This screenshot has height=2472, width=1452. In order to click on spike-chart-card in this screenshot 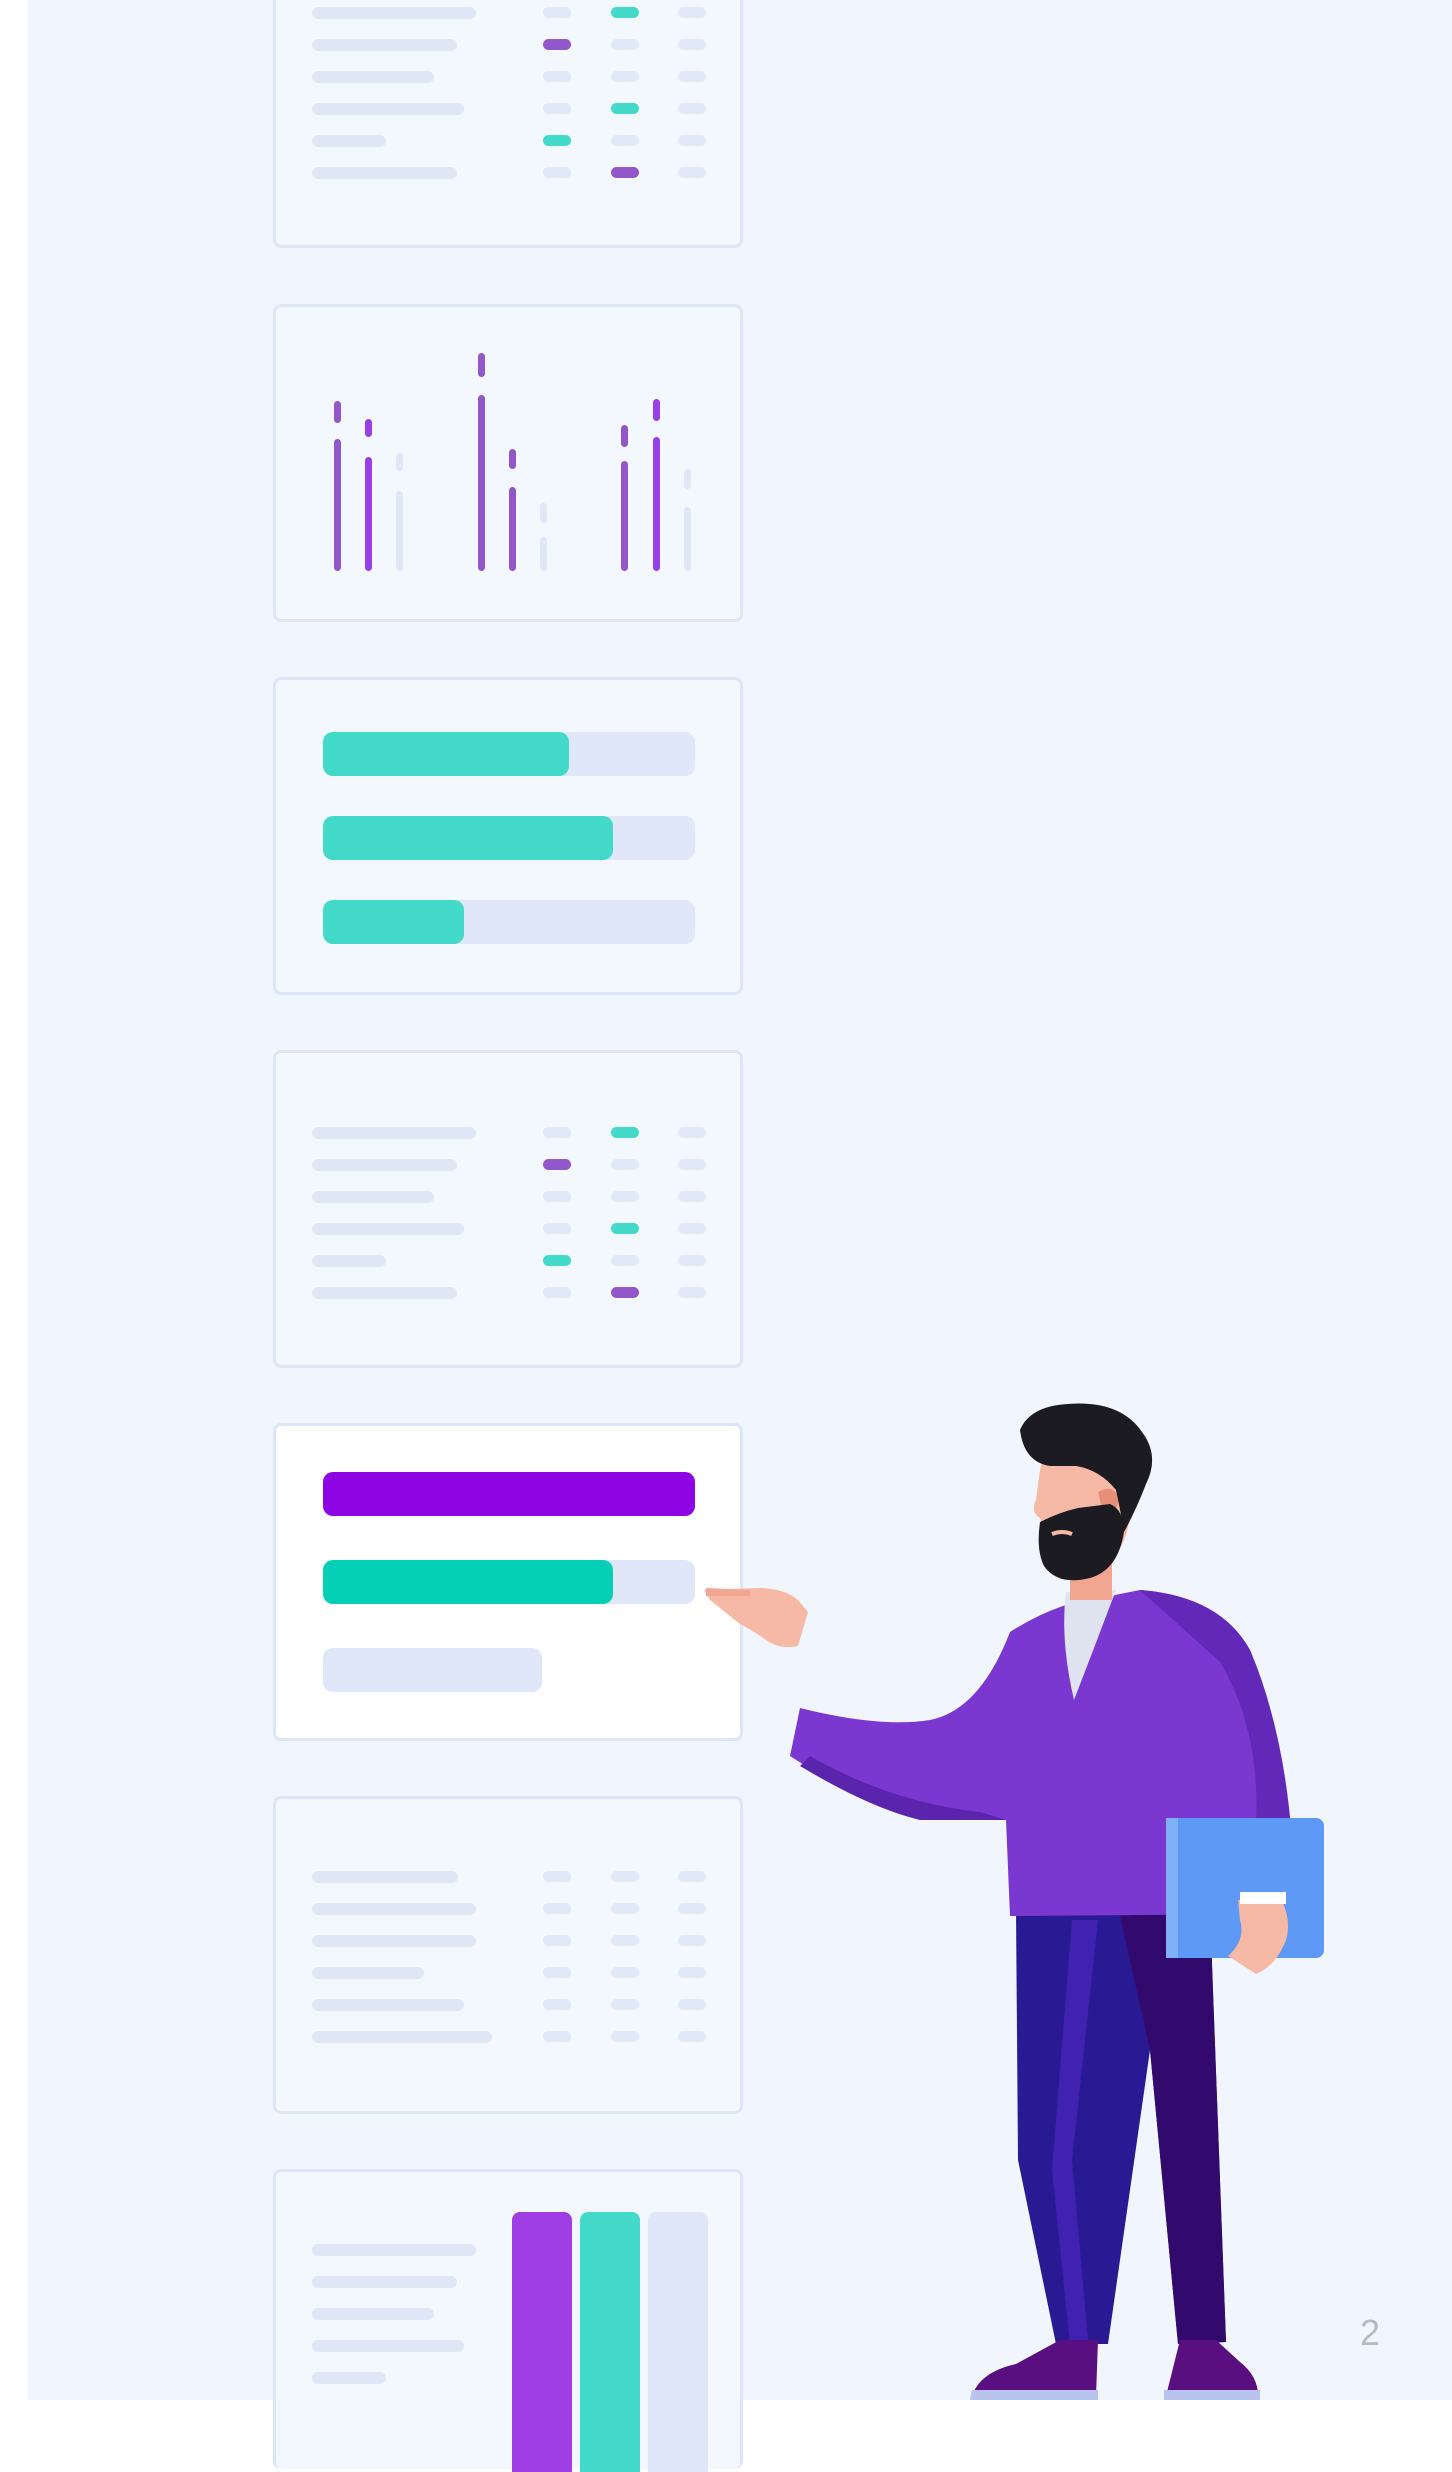, I will do `click(508, 463)`.